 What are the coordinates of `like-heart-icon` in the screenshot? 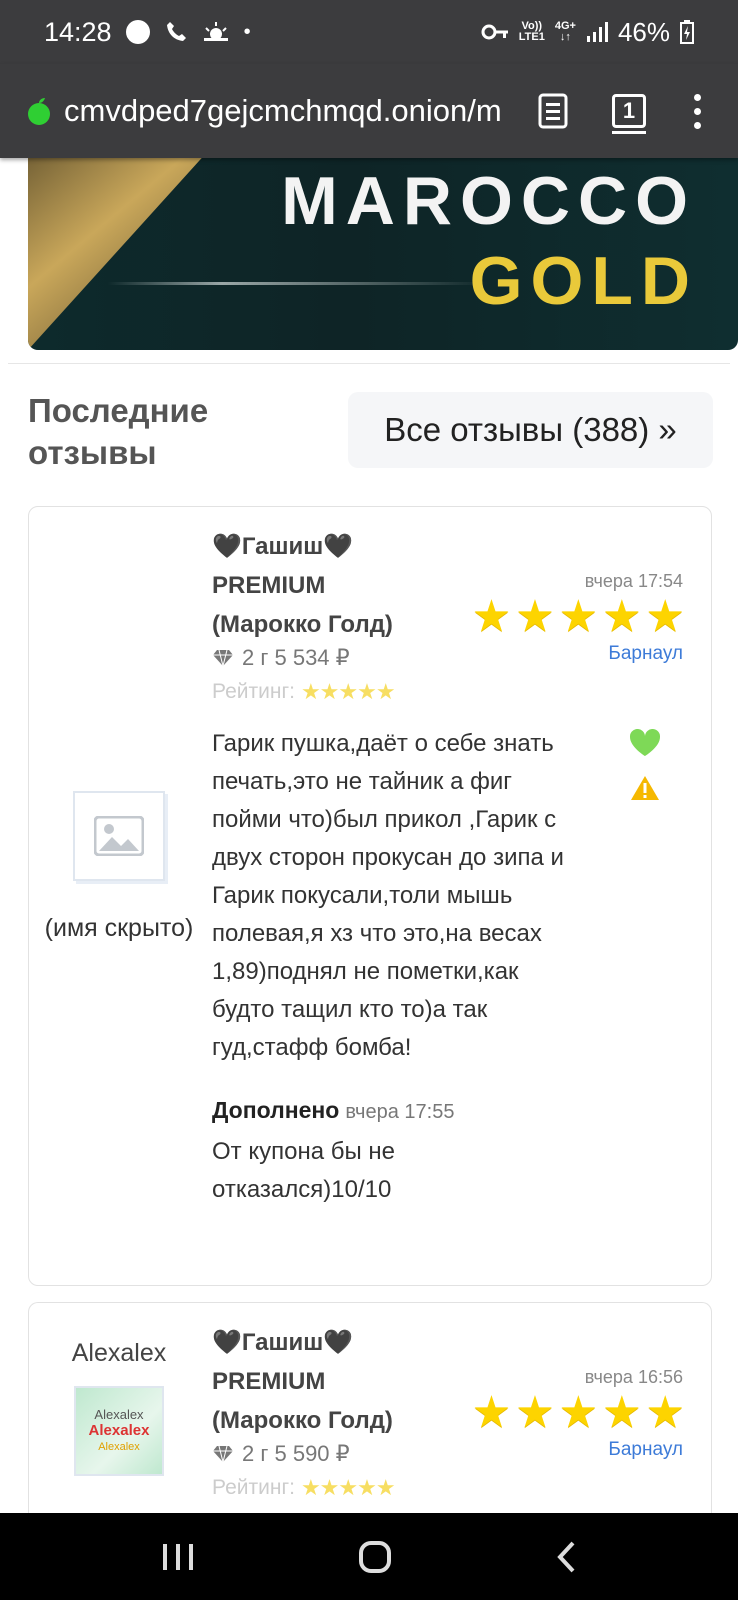 It's located at (645, 743).